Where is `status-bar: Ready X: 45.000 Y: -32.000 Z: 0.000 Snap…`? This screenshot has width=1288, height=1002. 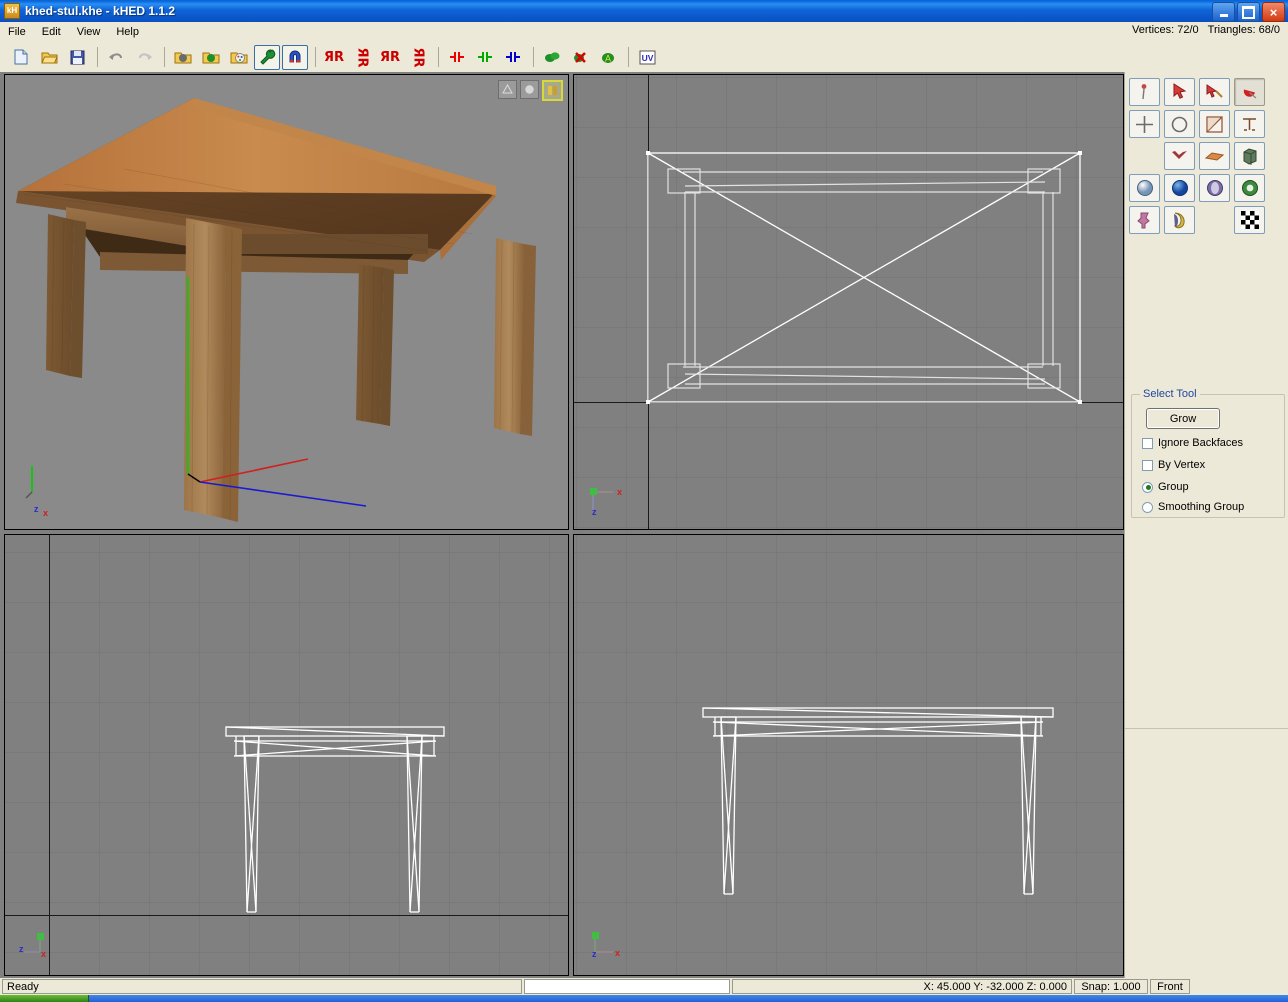
status-bar: Ready X: 45.000 Y: -32.000 Z: 0.000 Snap… is located at coordinates (644, 986).